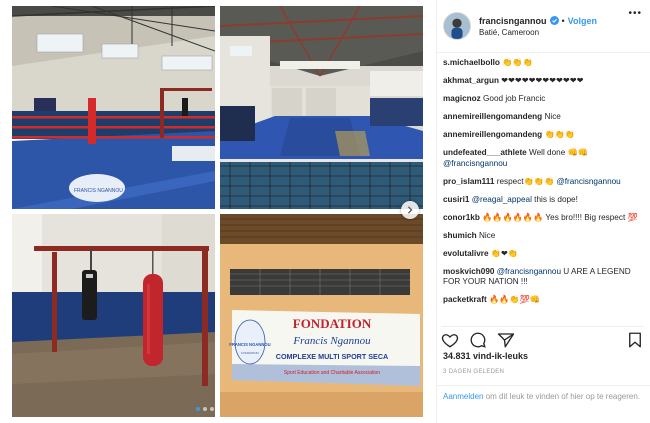 Image resolution: width=650 pixels, height=423 pixels. Describe the element at coordinates (460, 235) in the screenshot. I see `comment-username: shumich` at that location.